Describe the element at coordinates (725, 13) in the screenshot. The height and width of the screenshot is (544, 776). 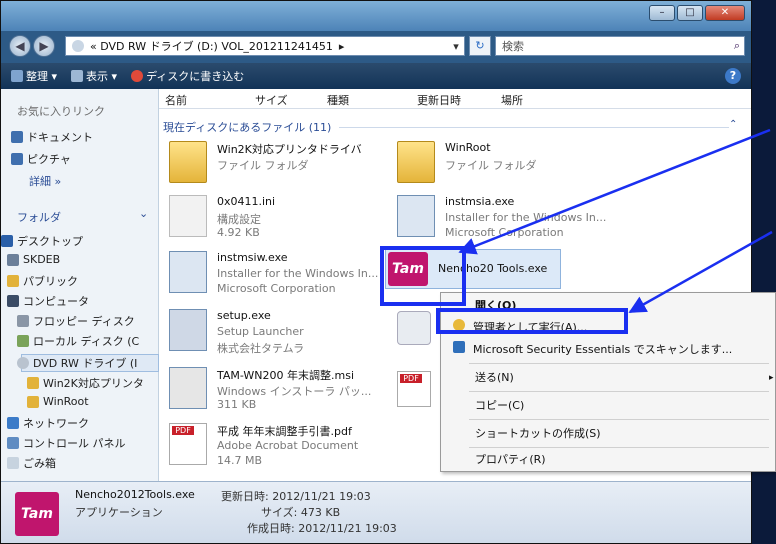
I see `close-button: ✕` at that location.